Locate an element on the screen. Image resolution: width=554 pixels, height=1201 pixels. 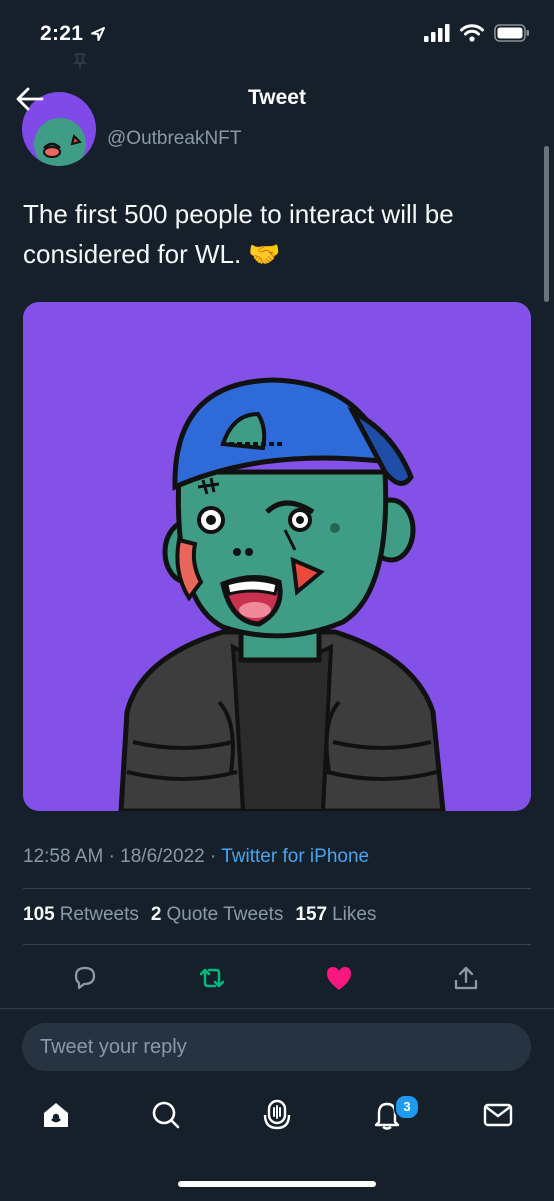
page-title: Tweet is located at coordinates (277, 97).